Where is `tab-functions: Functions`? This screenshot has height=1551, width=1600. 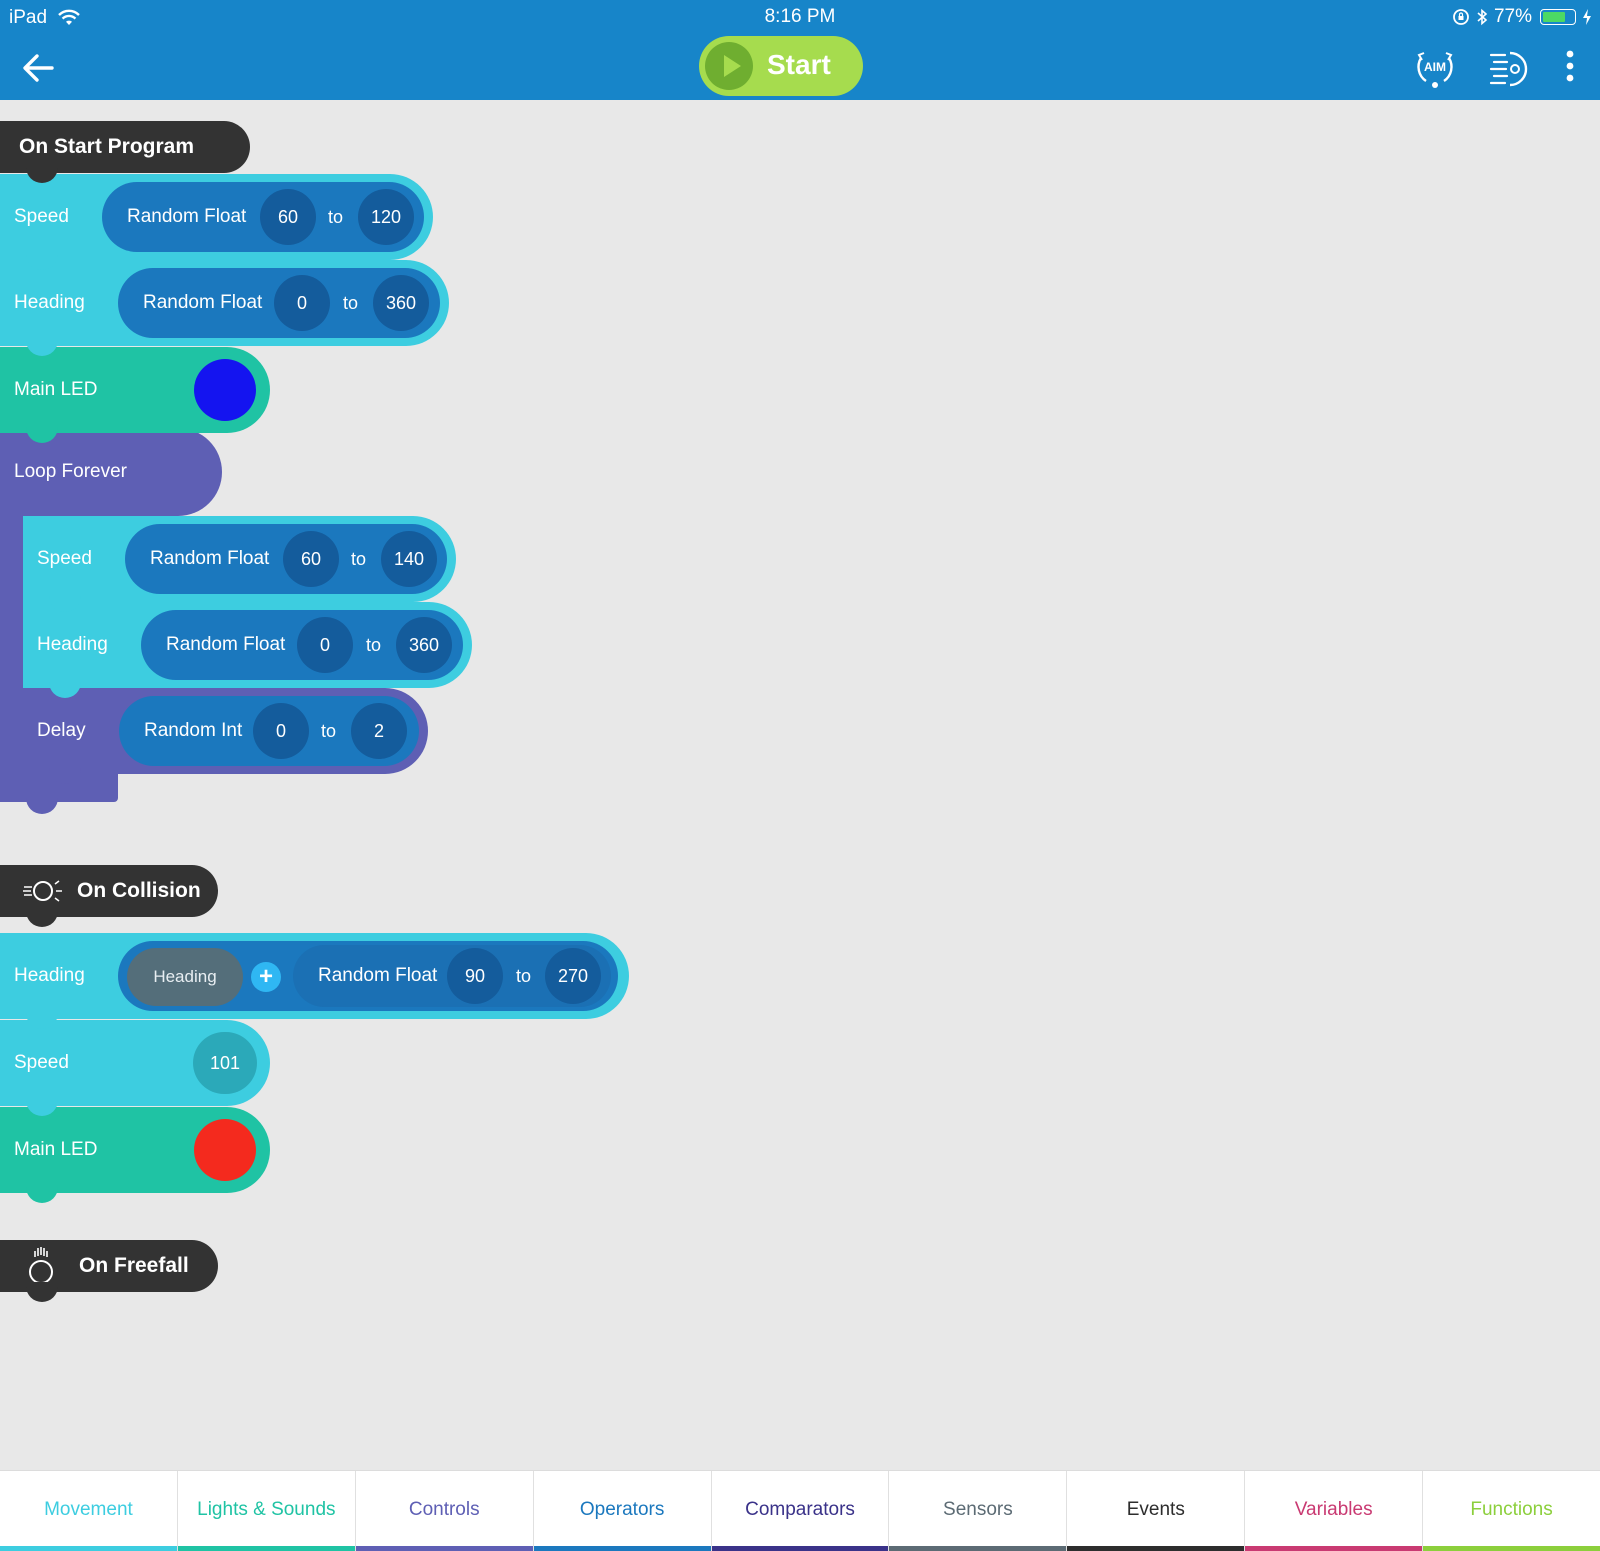 tab-functions: Functions is located at coordinates (1511, 1511).